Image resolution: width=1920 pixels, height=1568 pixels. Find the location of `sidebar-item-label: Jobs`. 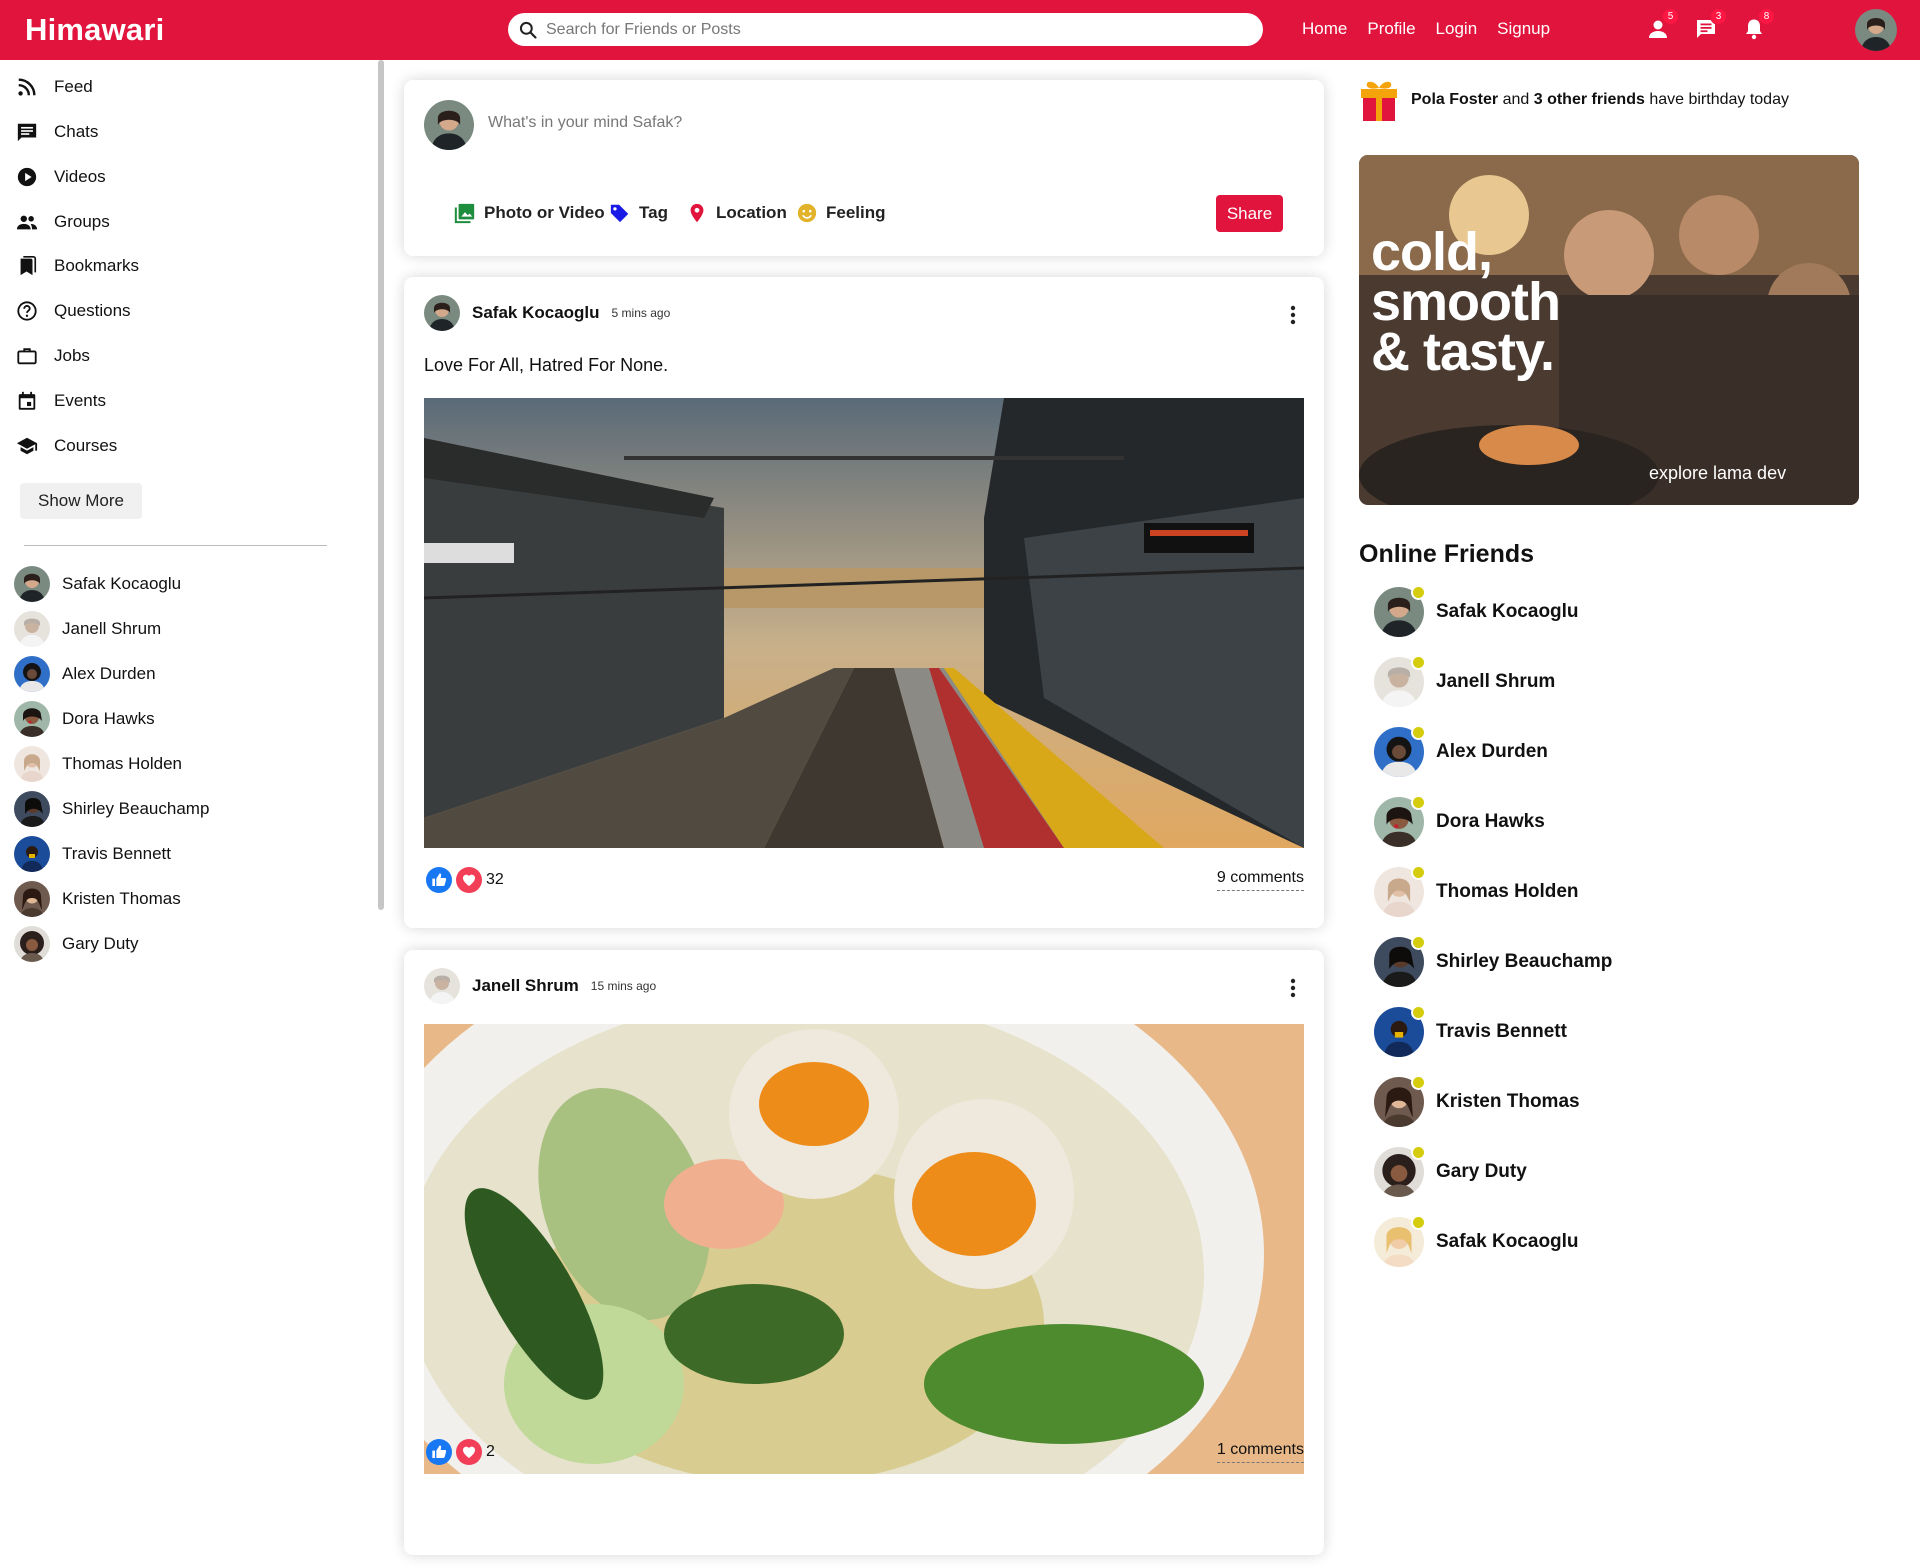

sidebar-item-label: Jobs is located at coordinates (72, 355).